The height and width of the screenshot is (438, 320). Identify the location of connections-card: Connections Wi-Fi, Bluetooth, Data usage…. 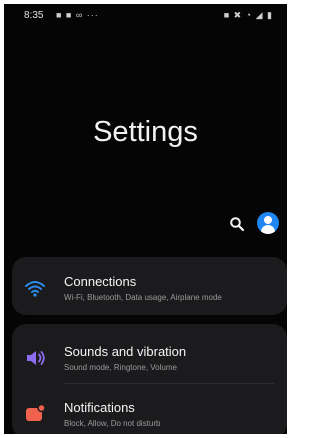
(149, 286).